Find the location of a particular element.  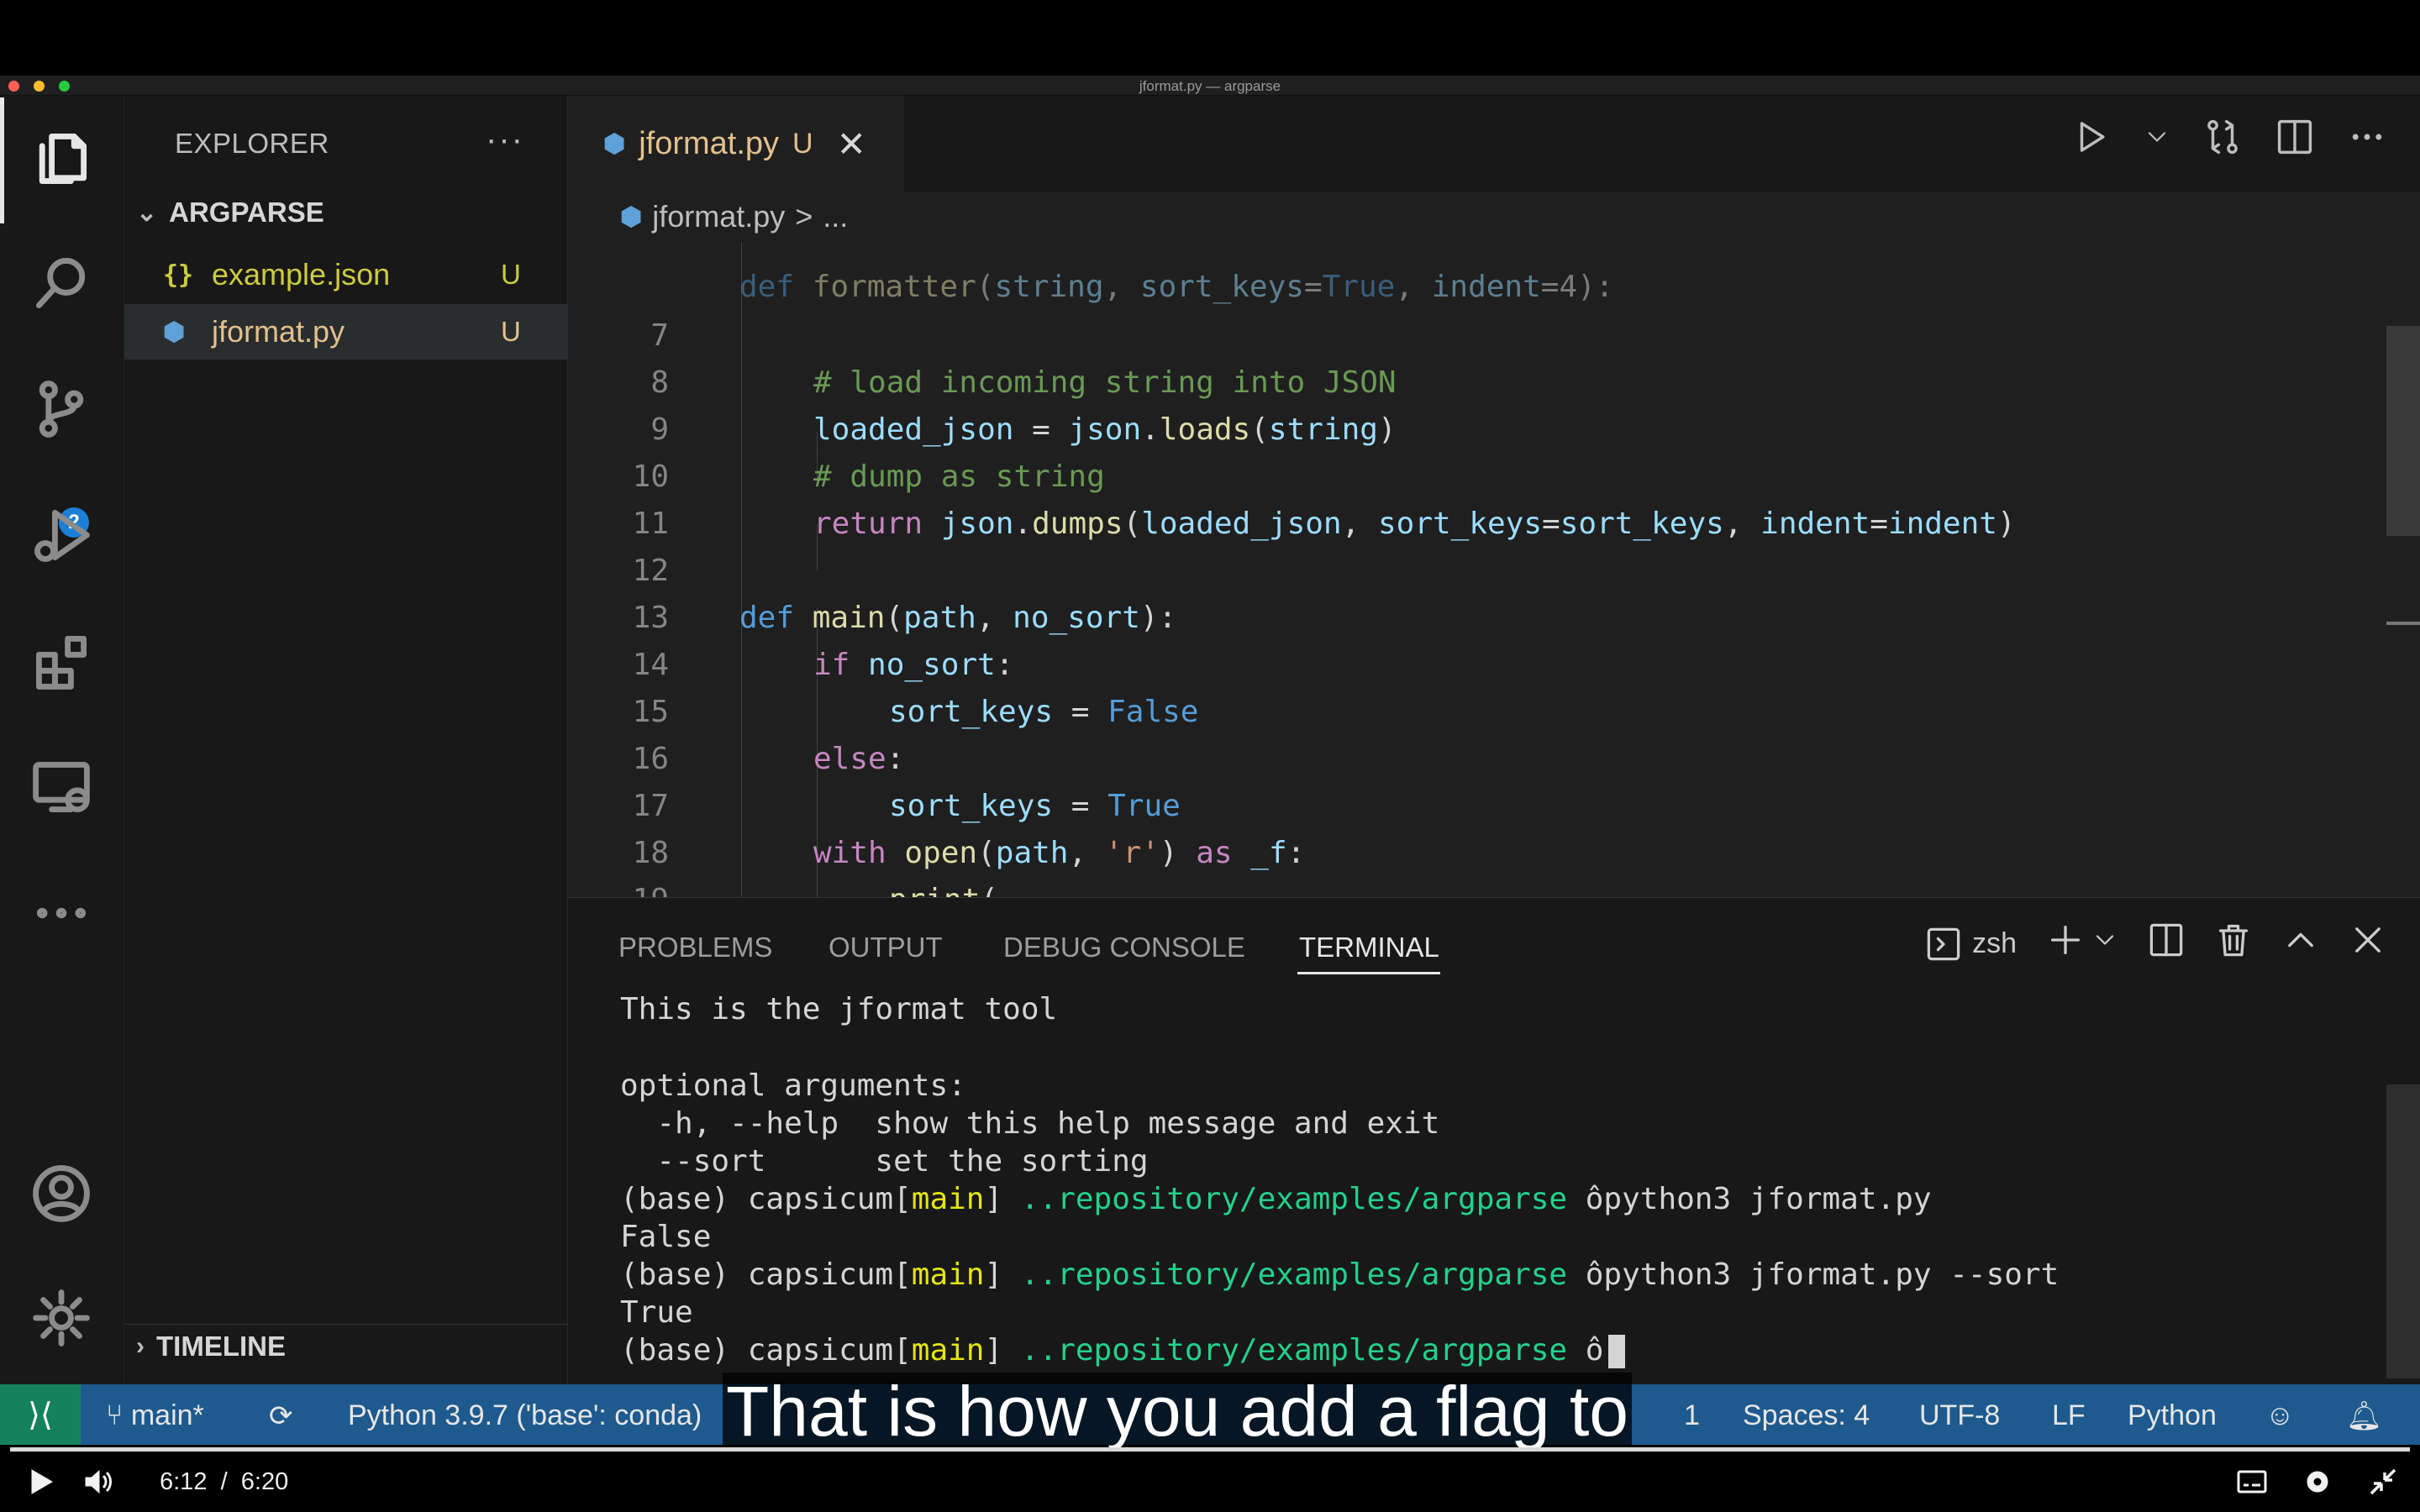

terminal-dropdown-chevron-icon is located at coordinates (2105, 943).